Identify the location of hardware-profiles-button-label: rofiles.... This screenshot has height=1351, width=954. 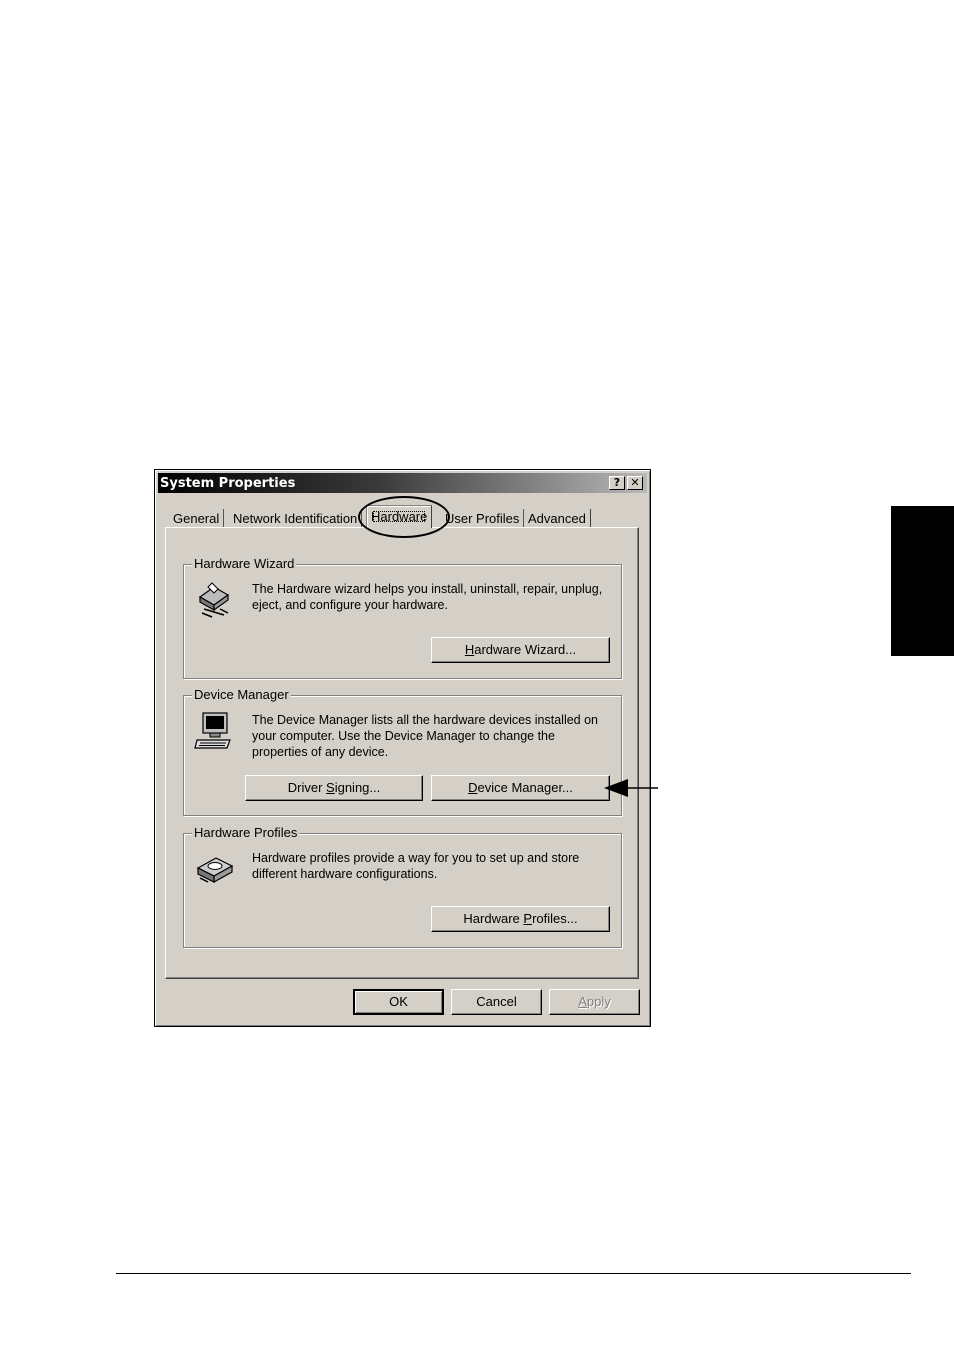
(555, 918).